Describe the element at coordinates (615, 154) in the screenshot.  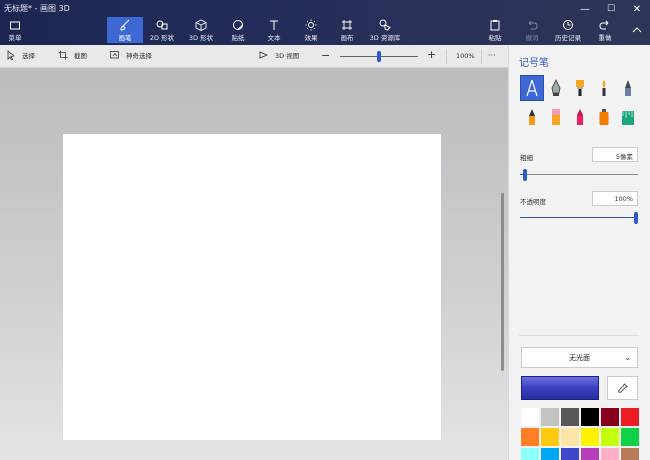
I see `thickness-input: 5像素` at that location.